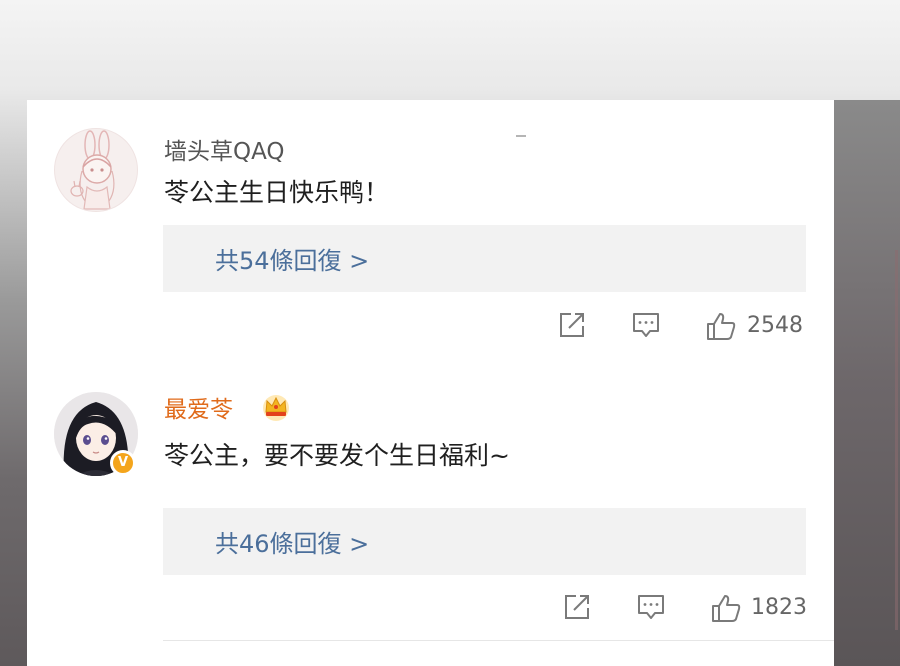 Image resolution: width=900 pixels, height=666 pixels. Describe the element at coordinates (484, 258) in the screenshot. I see `replies-box: 共54條回復 >` at that location.